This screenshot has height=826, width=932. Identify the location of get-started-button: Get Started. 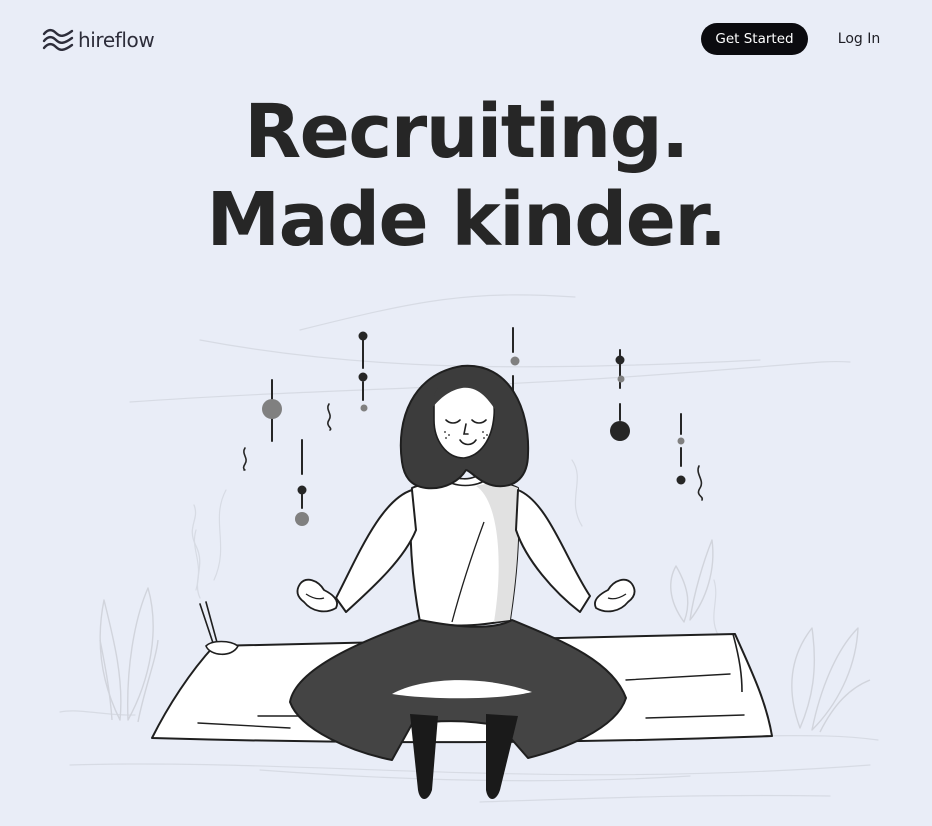
(754, 39).